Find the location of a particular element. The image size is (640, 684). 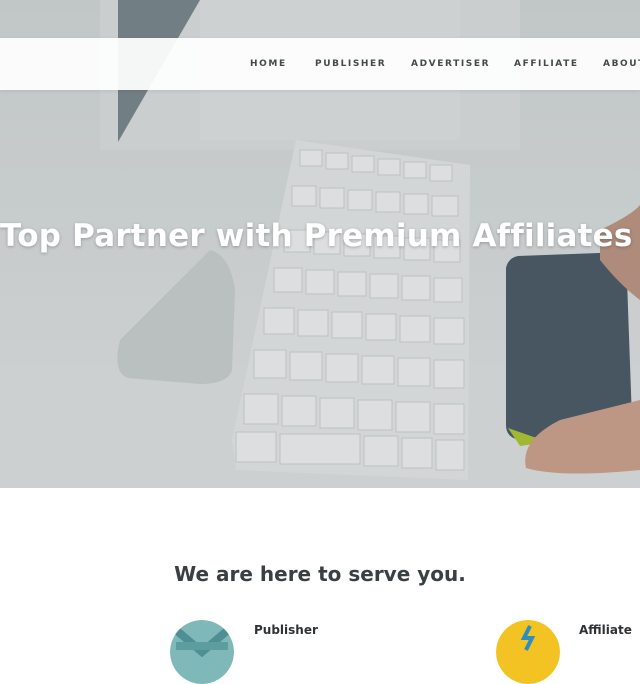

service-affiliate: Affiliate is located at coordinates (568, 652).